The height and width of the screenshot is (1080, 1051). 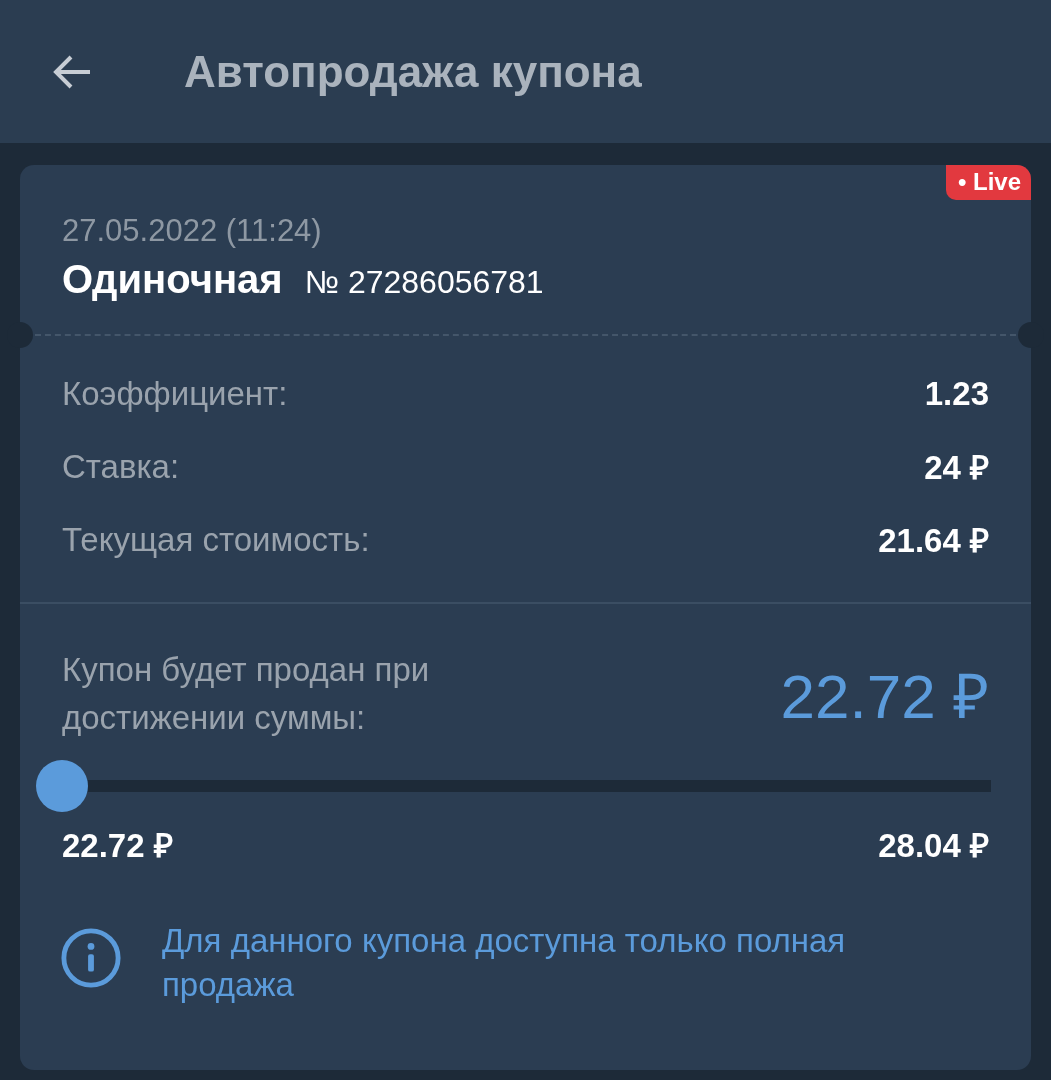 I want to click on slider-max-label: 28.04 ₽, so click(x=933, y=846).